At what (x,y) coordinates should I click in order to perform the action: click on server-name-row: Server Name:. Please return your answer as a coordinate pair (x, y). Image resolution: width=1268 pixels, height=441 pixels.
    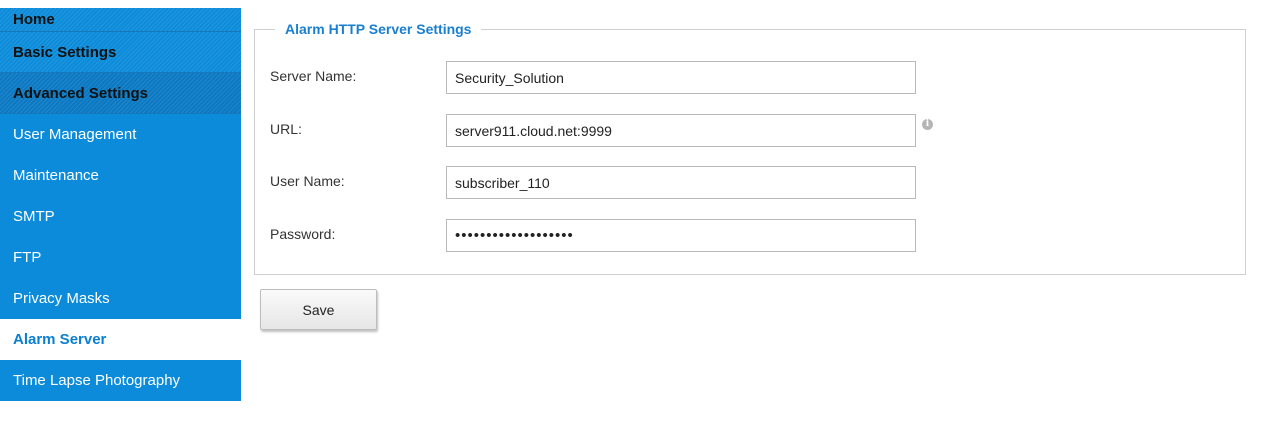
    Looking at the image, I should click on (750, 77).